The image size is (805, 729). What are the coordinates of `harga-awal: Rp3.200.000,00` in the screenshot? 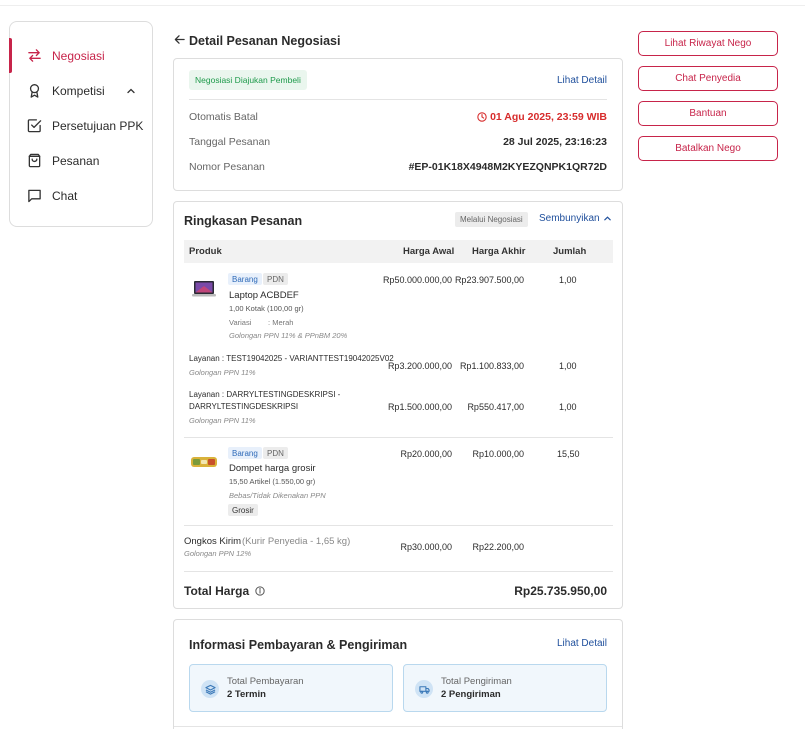 It's located at (419, 366).